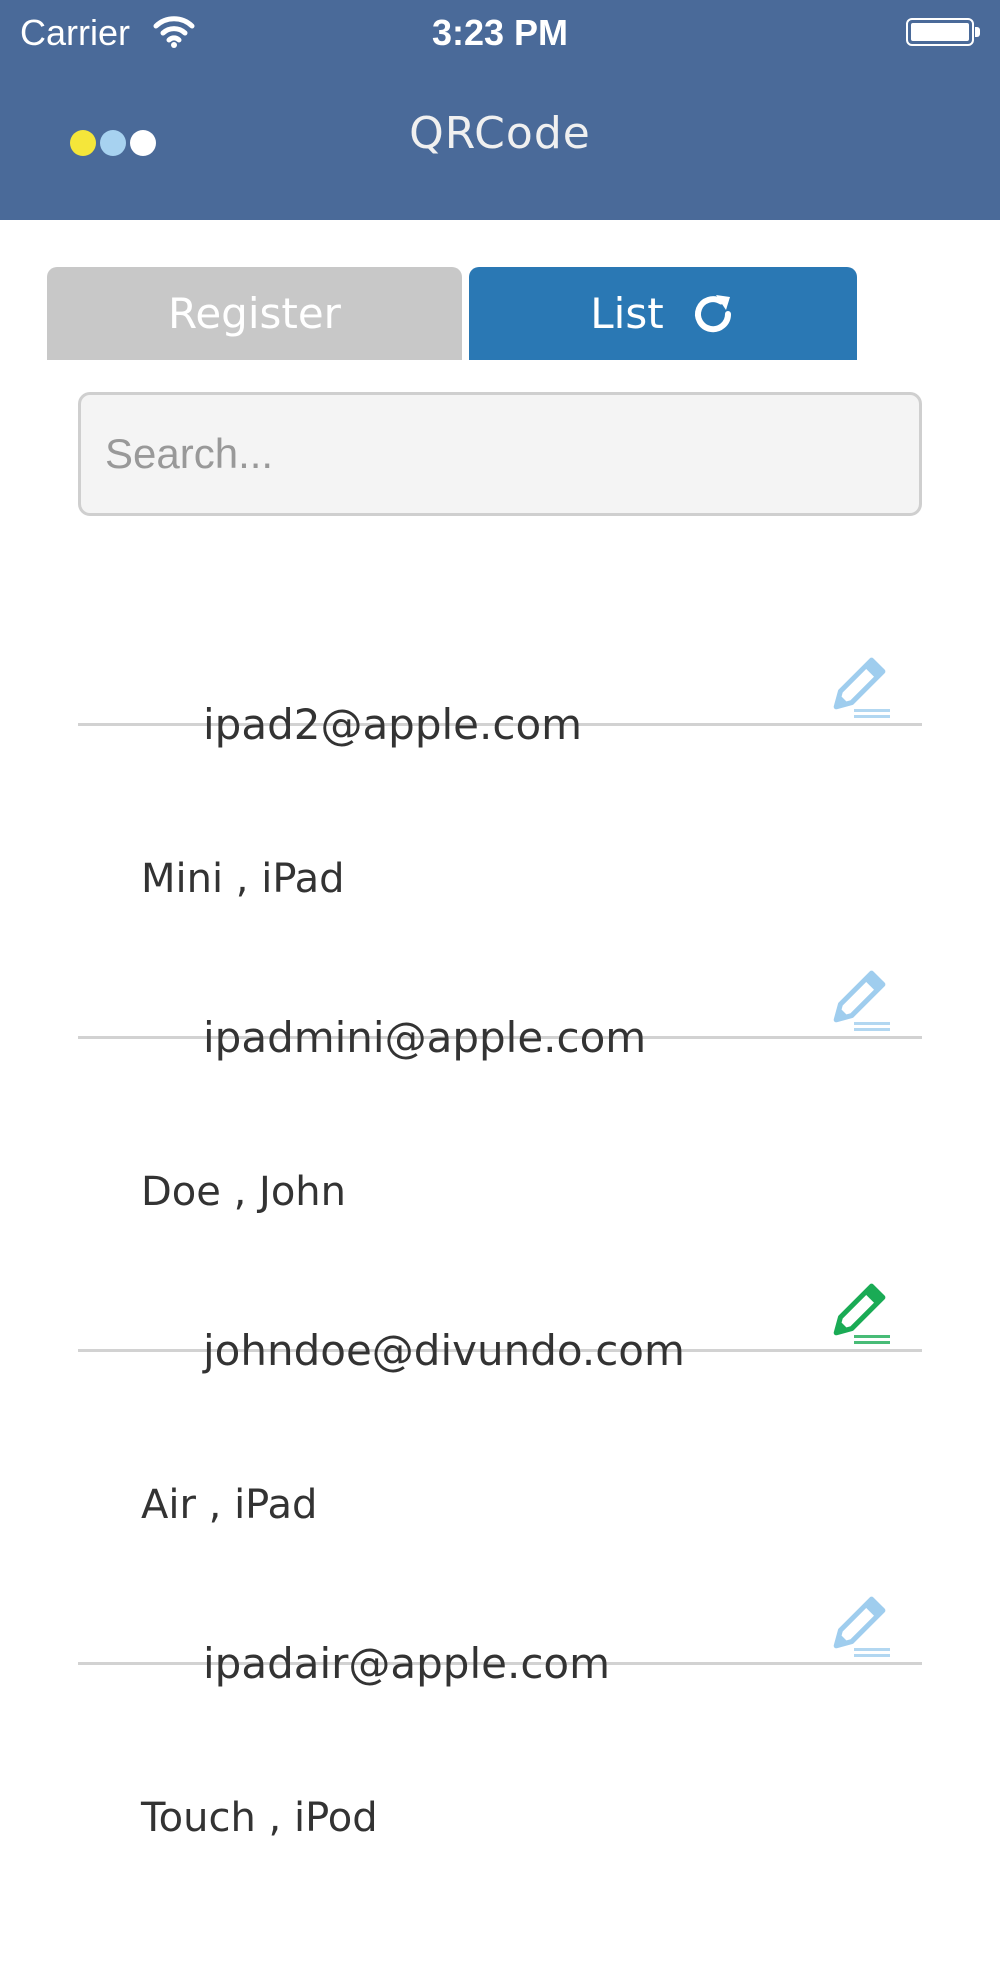 The height and width of the screenshot is (1978, 1000). I want to click on status-bar: Carrier 3:23 PM, so click(500, 32).